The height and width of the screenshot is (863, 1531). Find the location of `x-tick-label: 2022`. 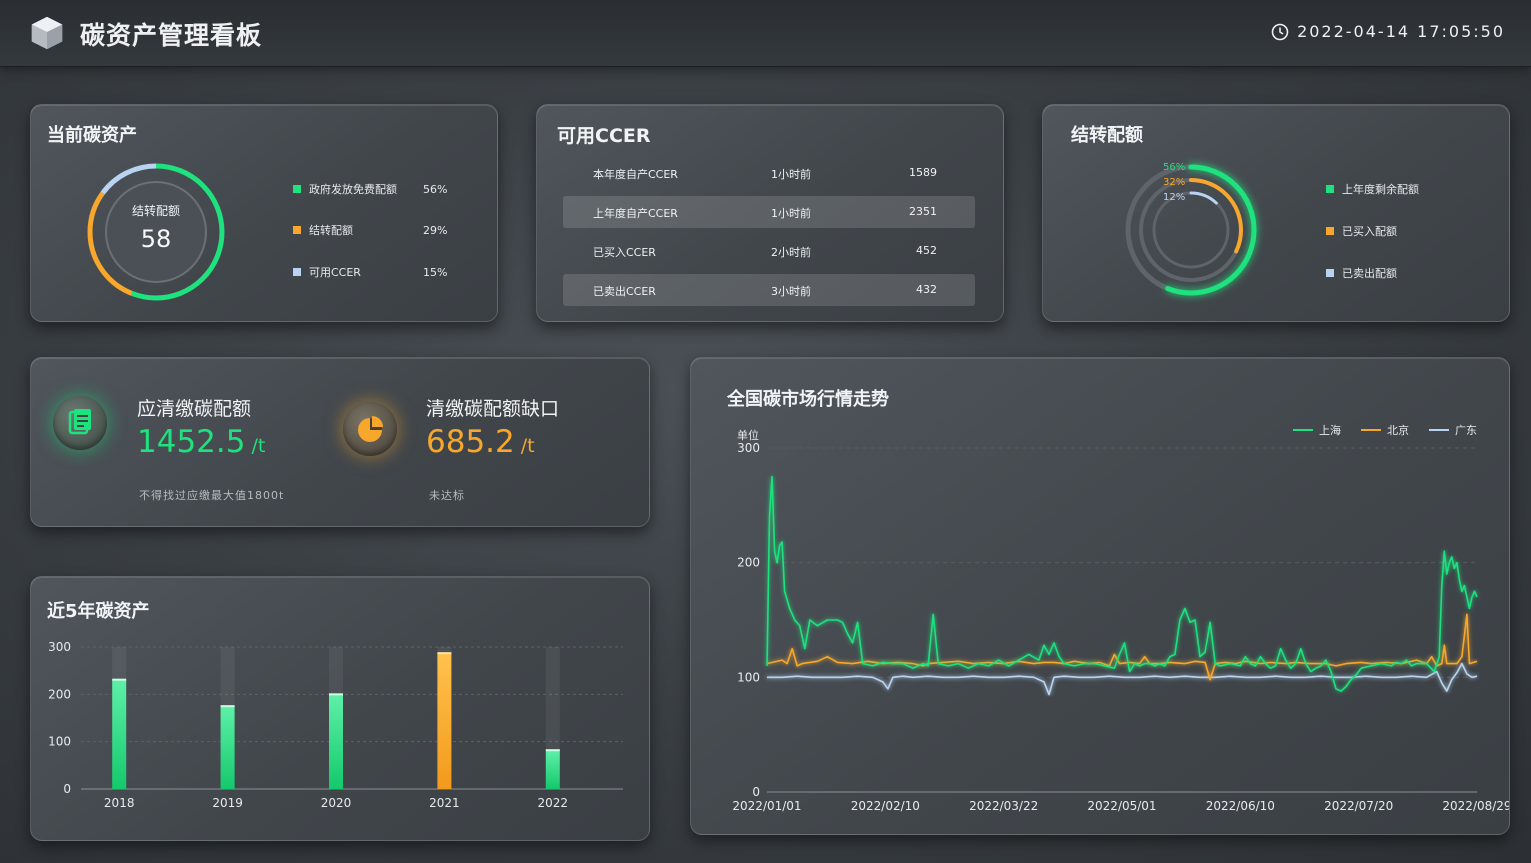

x-tick-label: 2022 is located at coordinates (553, 803).